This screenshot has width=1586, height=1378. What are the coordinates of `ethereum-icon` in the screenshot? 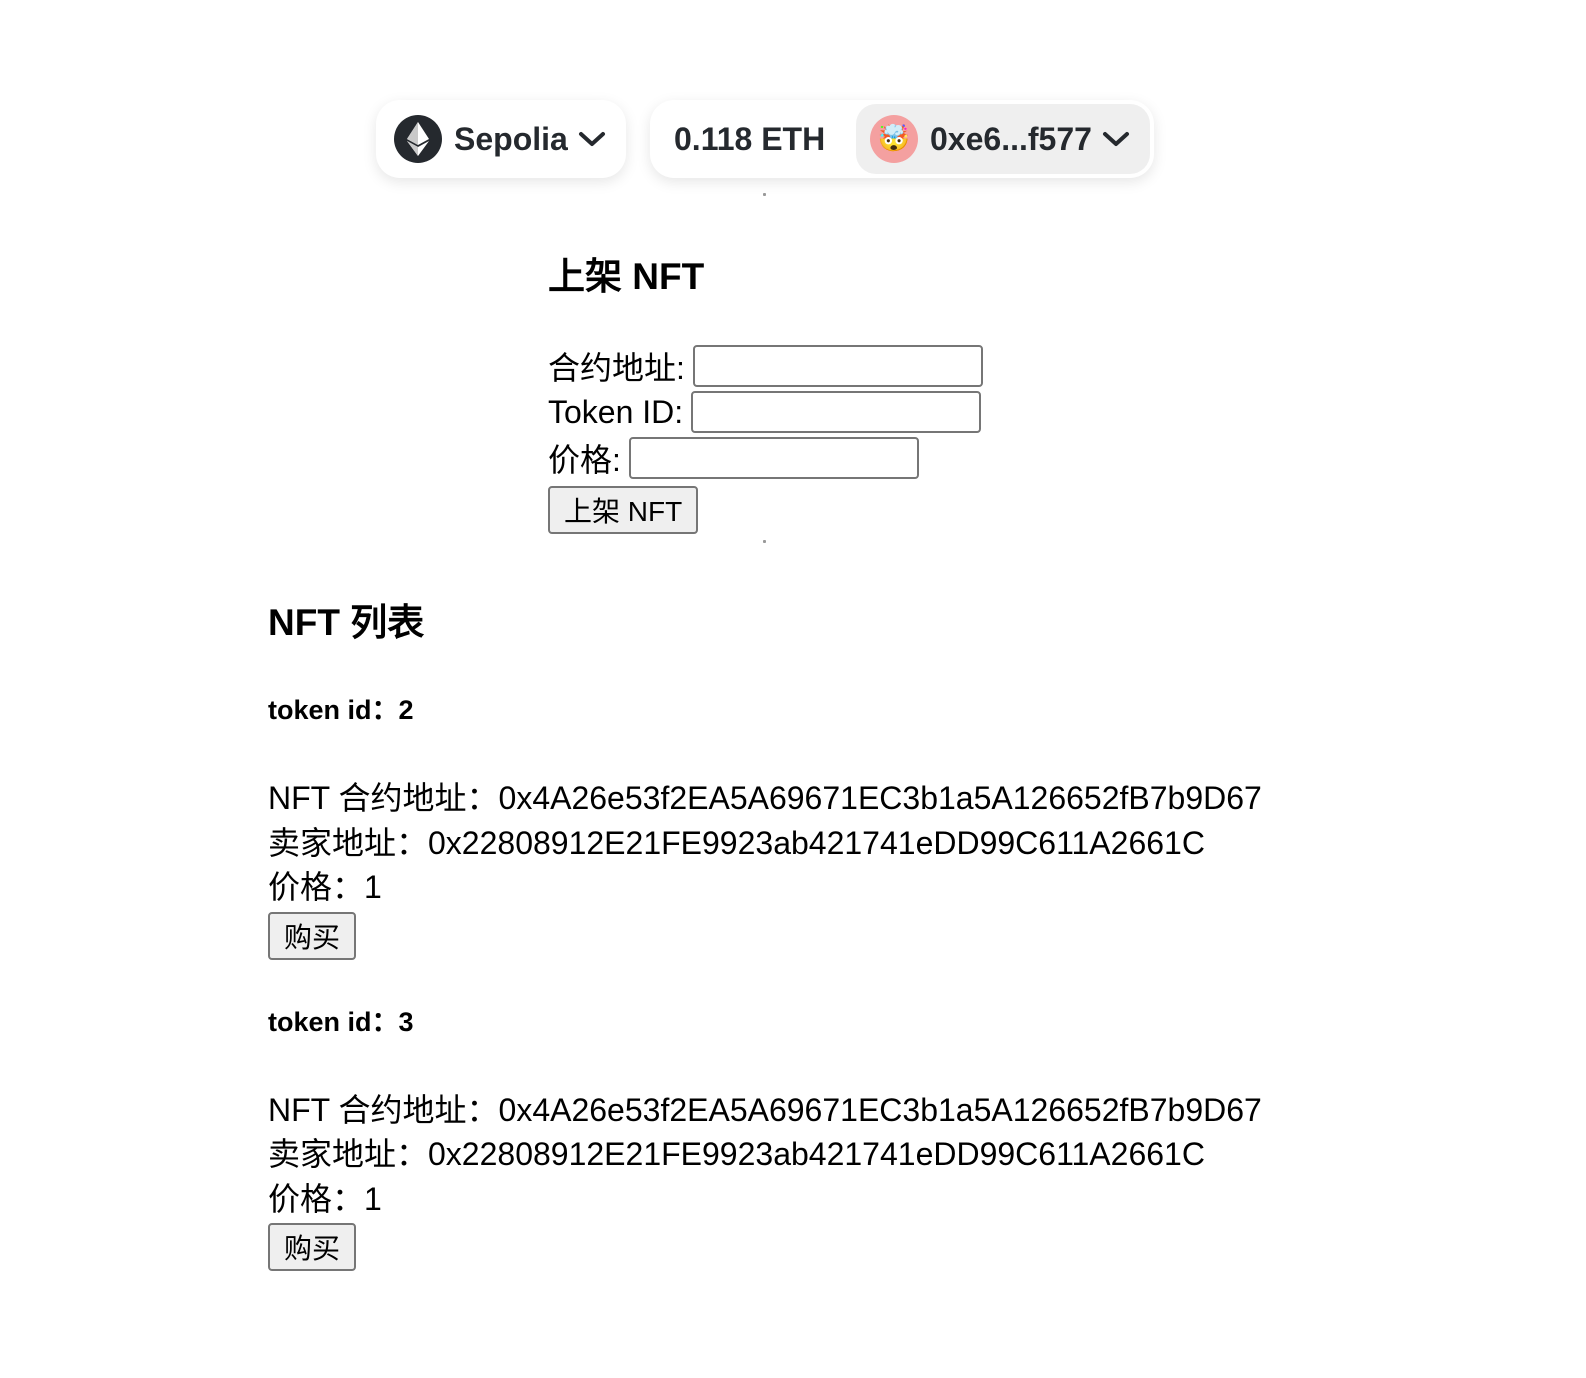 It's located at (418, 139).